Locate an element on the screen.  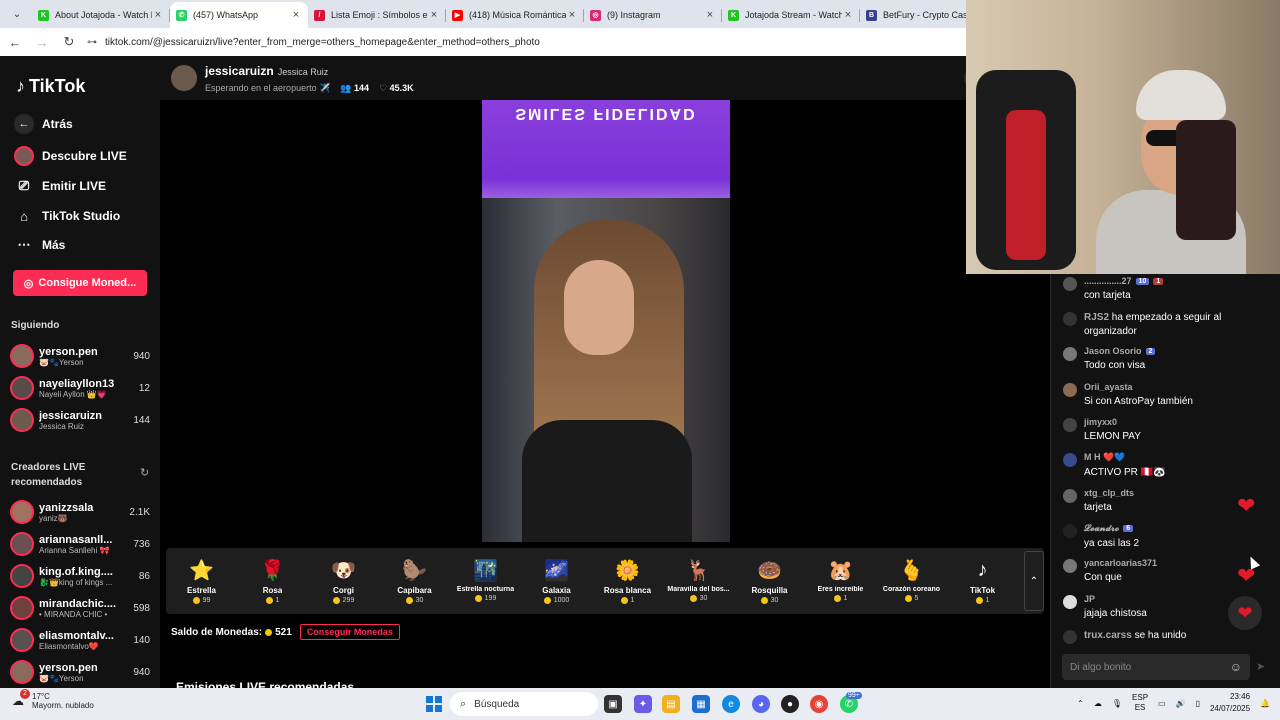
recommended-creator-item: mirandachic.... • MIRANDA CHIC • 598 is located at coordinates (80, 608).